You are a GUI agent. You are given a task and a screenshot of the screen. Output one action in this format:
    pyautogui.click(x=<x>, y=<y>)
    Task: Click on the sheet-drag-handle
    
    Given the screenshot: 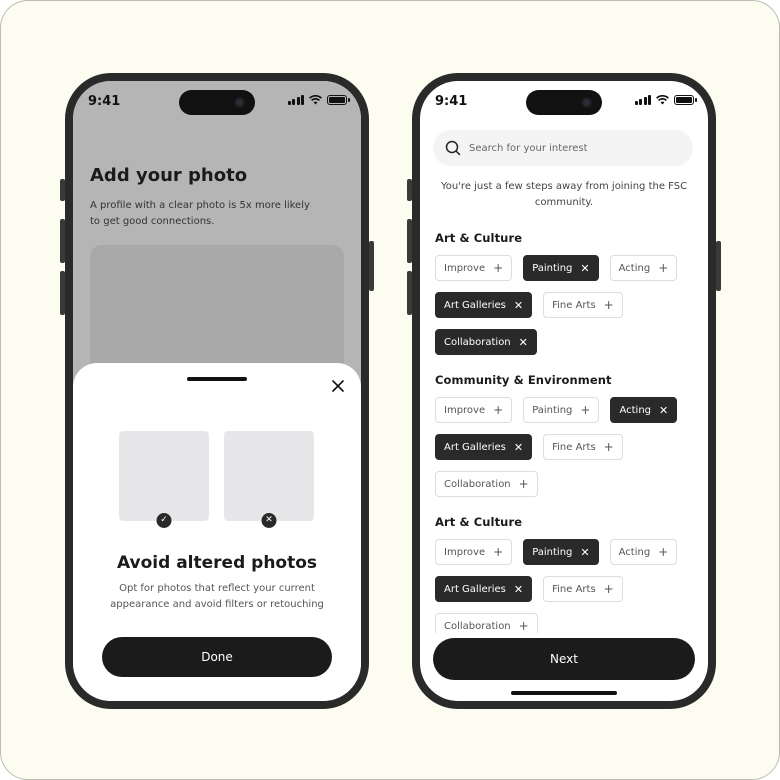 What is the action you would take?
    pyautogui.click(x=217, y=379)
    